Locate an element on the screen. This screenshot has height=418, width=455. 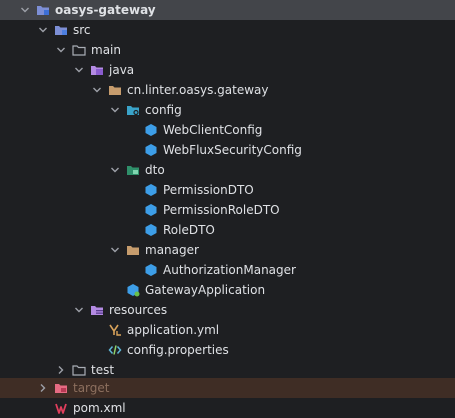
tree-item-target: target is located at coordinates (227, 388).